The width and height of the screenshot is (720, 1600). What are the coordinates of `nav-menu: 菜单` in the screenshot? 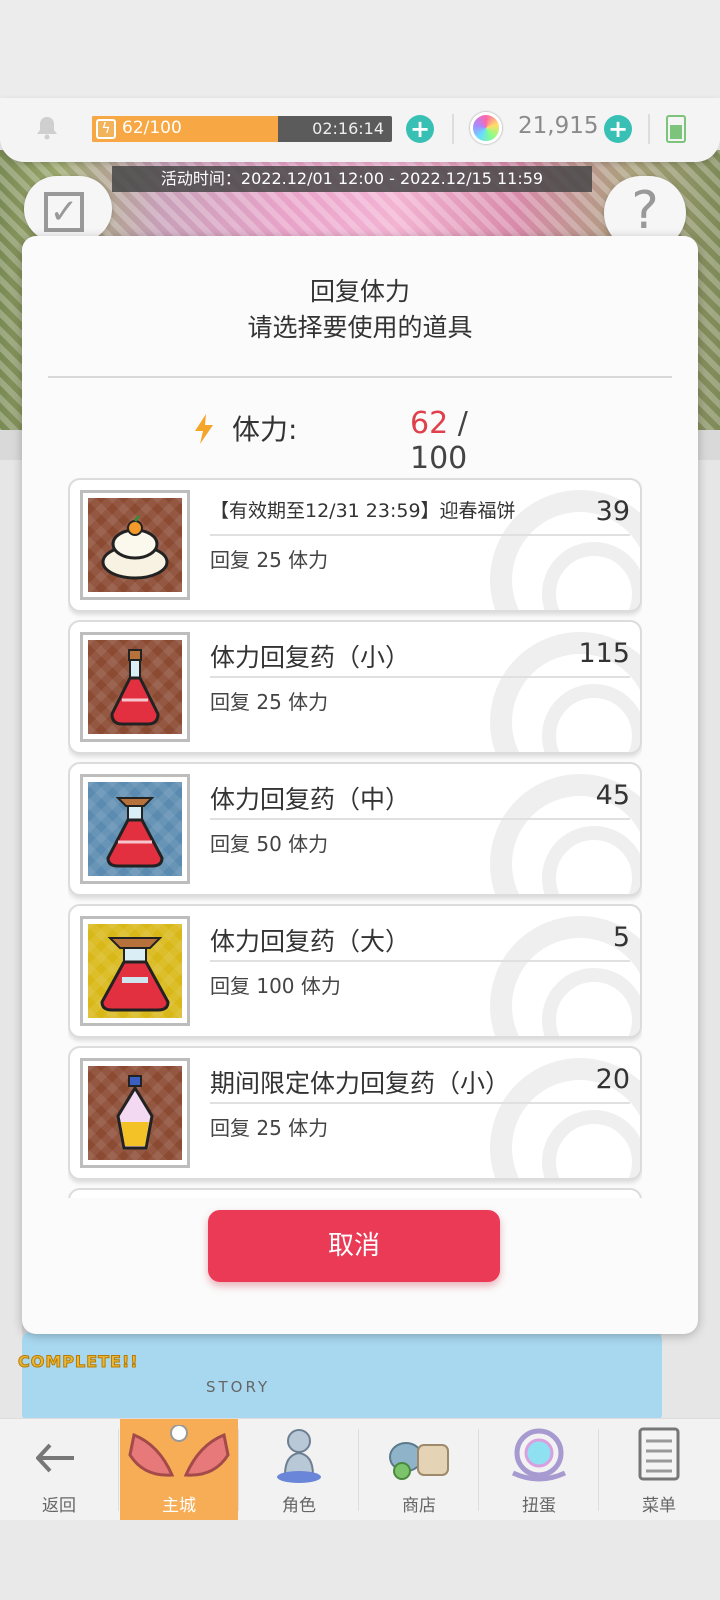 It's located at (659, 1470).